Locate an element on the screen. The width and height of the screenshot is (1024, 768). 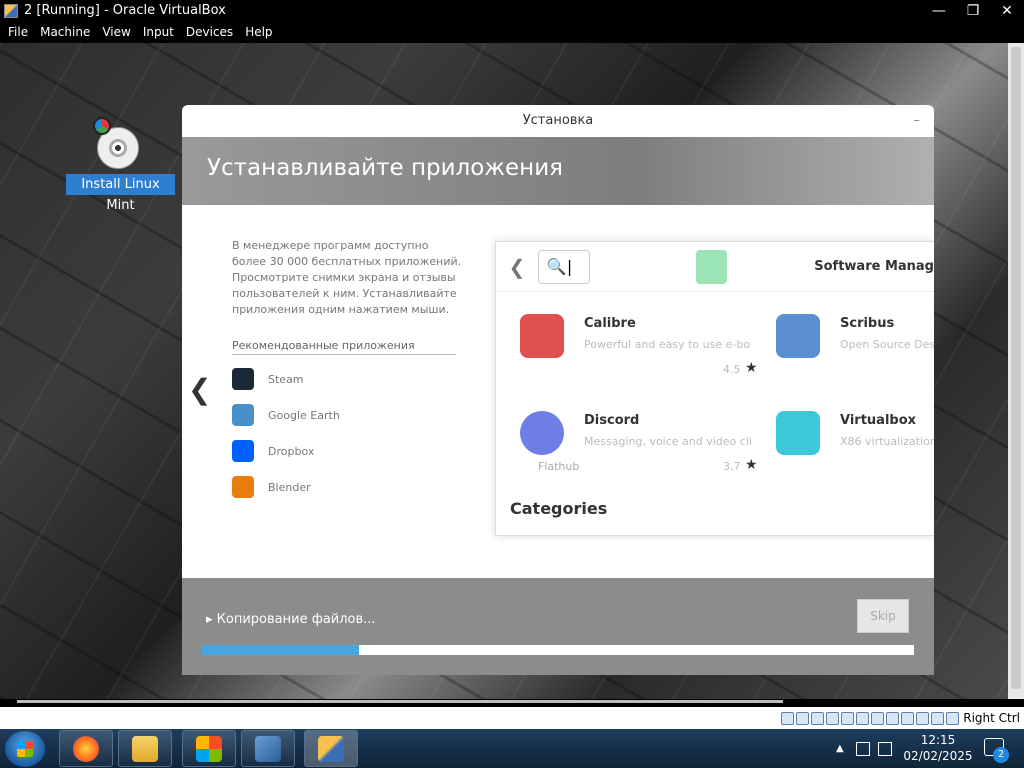
expand-arrow-icon: ▸ is located at coordinates (209, 619).